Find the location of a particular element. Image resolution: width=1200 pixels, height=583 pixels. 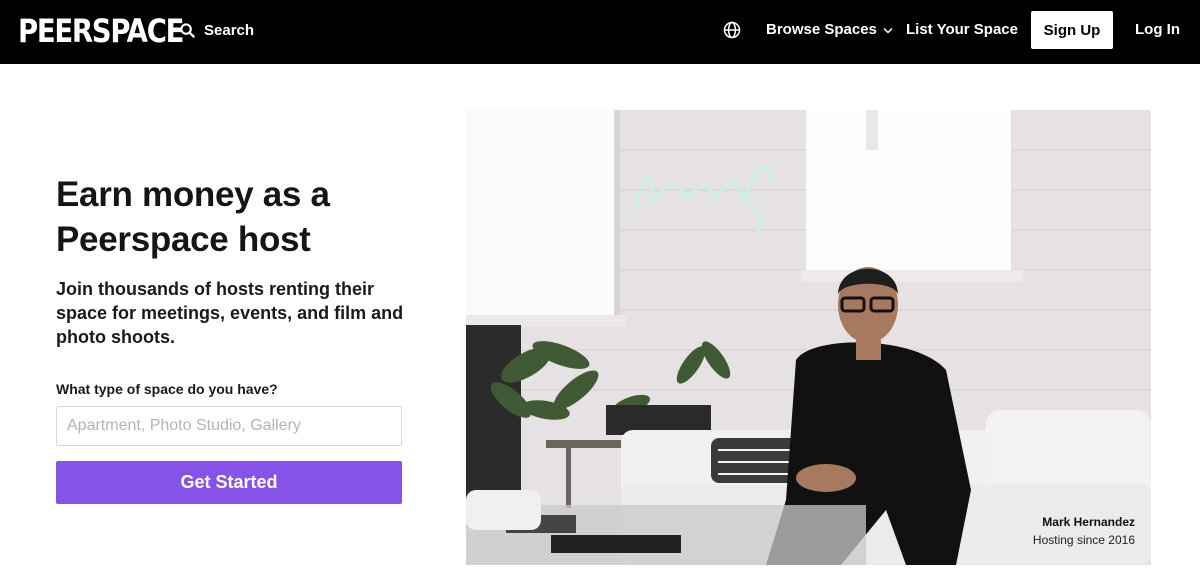

sign-up-button: Sign Up is located at coordinates (1072, 30).